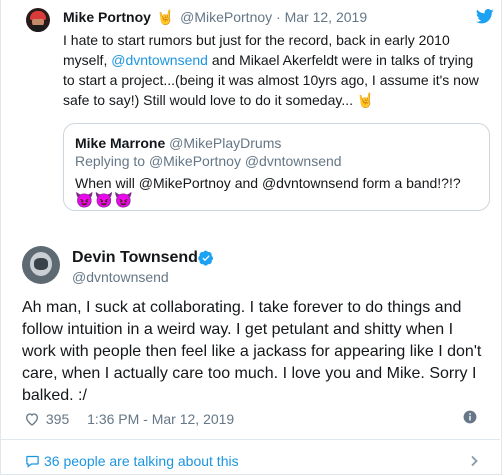 This screenshot has width=502, height=476. I want to click on inner-author-name: Mike Marrone, so click(120, 143).